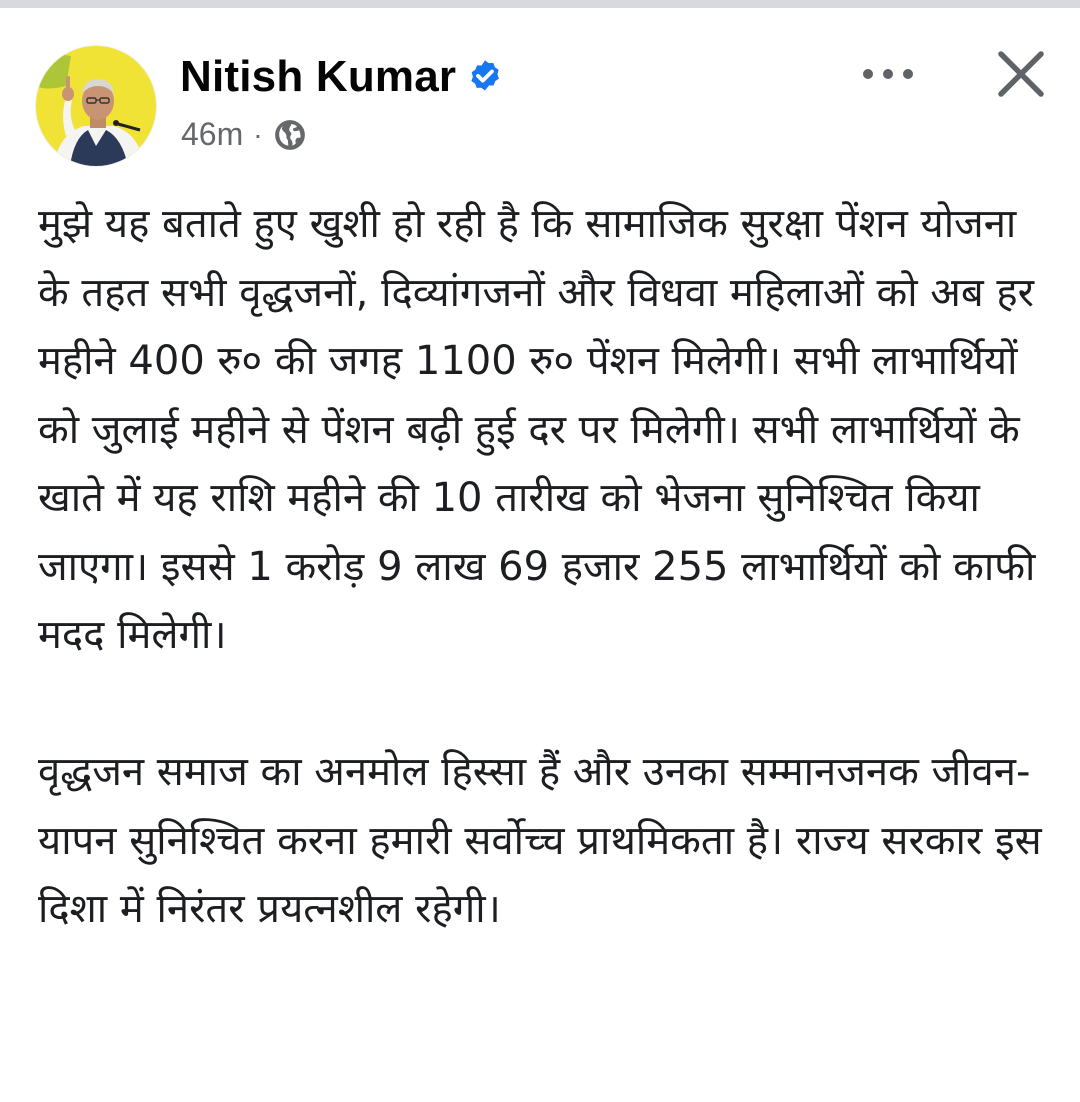 The image size is (1080, 1102). What do you see at coordinates (244, 134) in the screenshot?
I see `post-meta: 46m ·` at bounding box center [244, 134].